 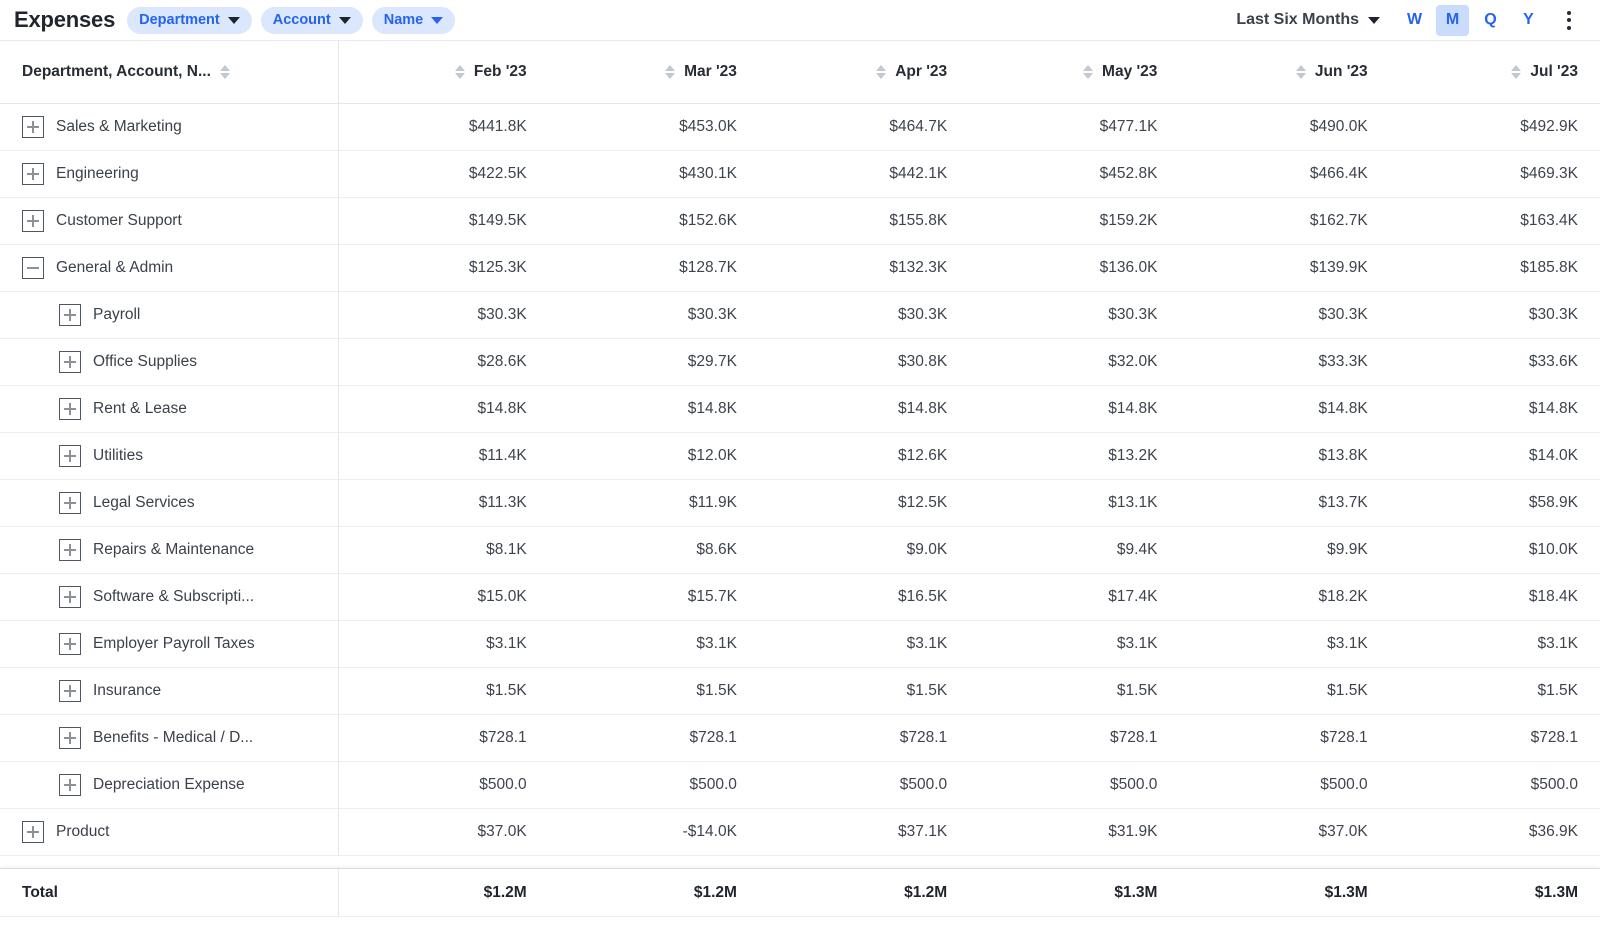 What do you see at coordinates (443, 550) in the screenshot?
I see `row-value-cell: $8.1K` at bounding box center [443, 550].